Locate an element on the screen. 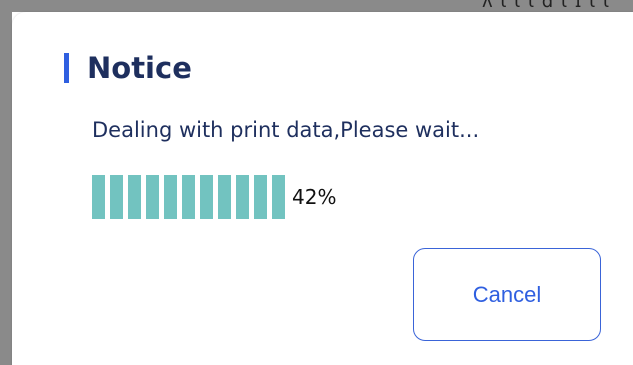 The width and height of the screenshot is (633, 365). background-strip-left is located at coordinates (6, 182).